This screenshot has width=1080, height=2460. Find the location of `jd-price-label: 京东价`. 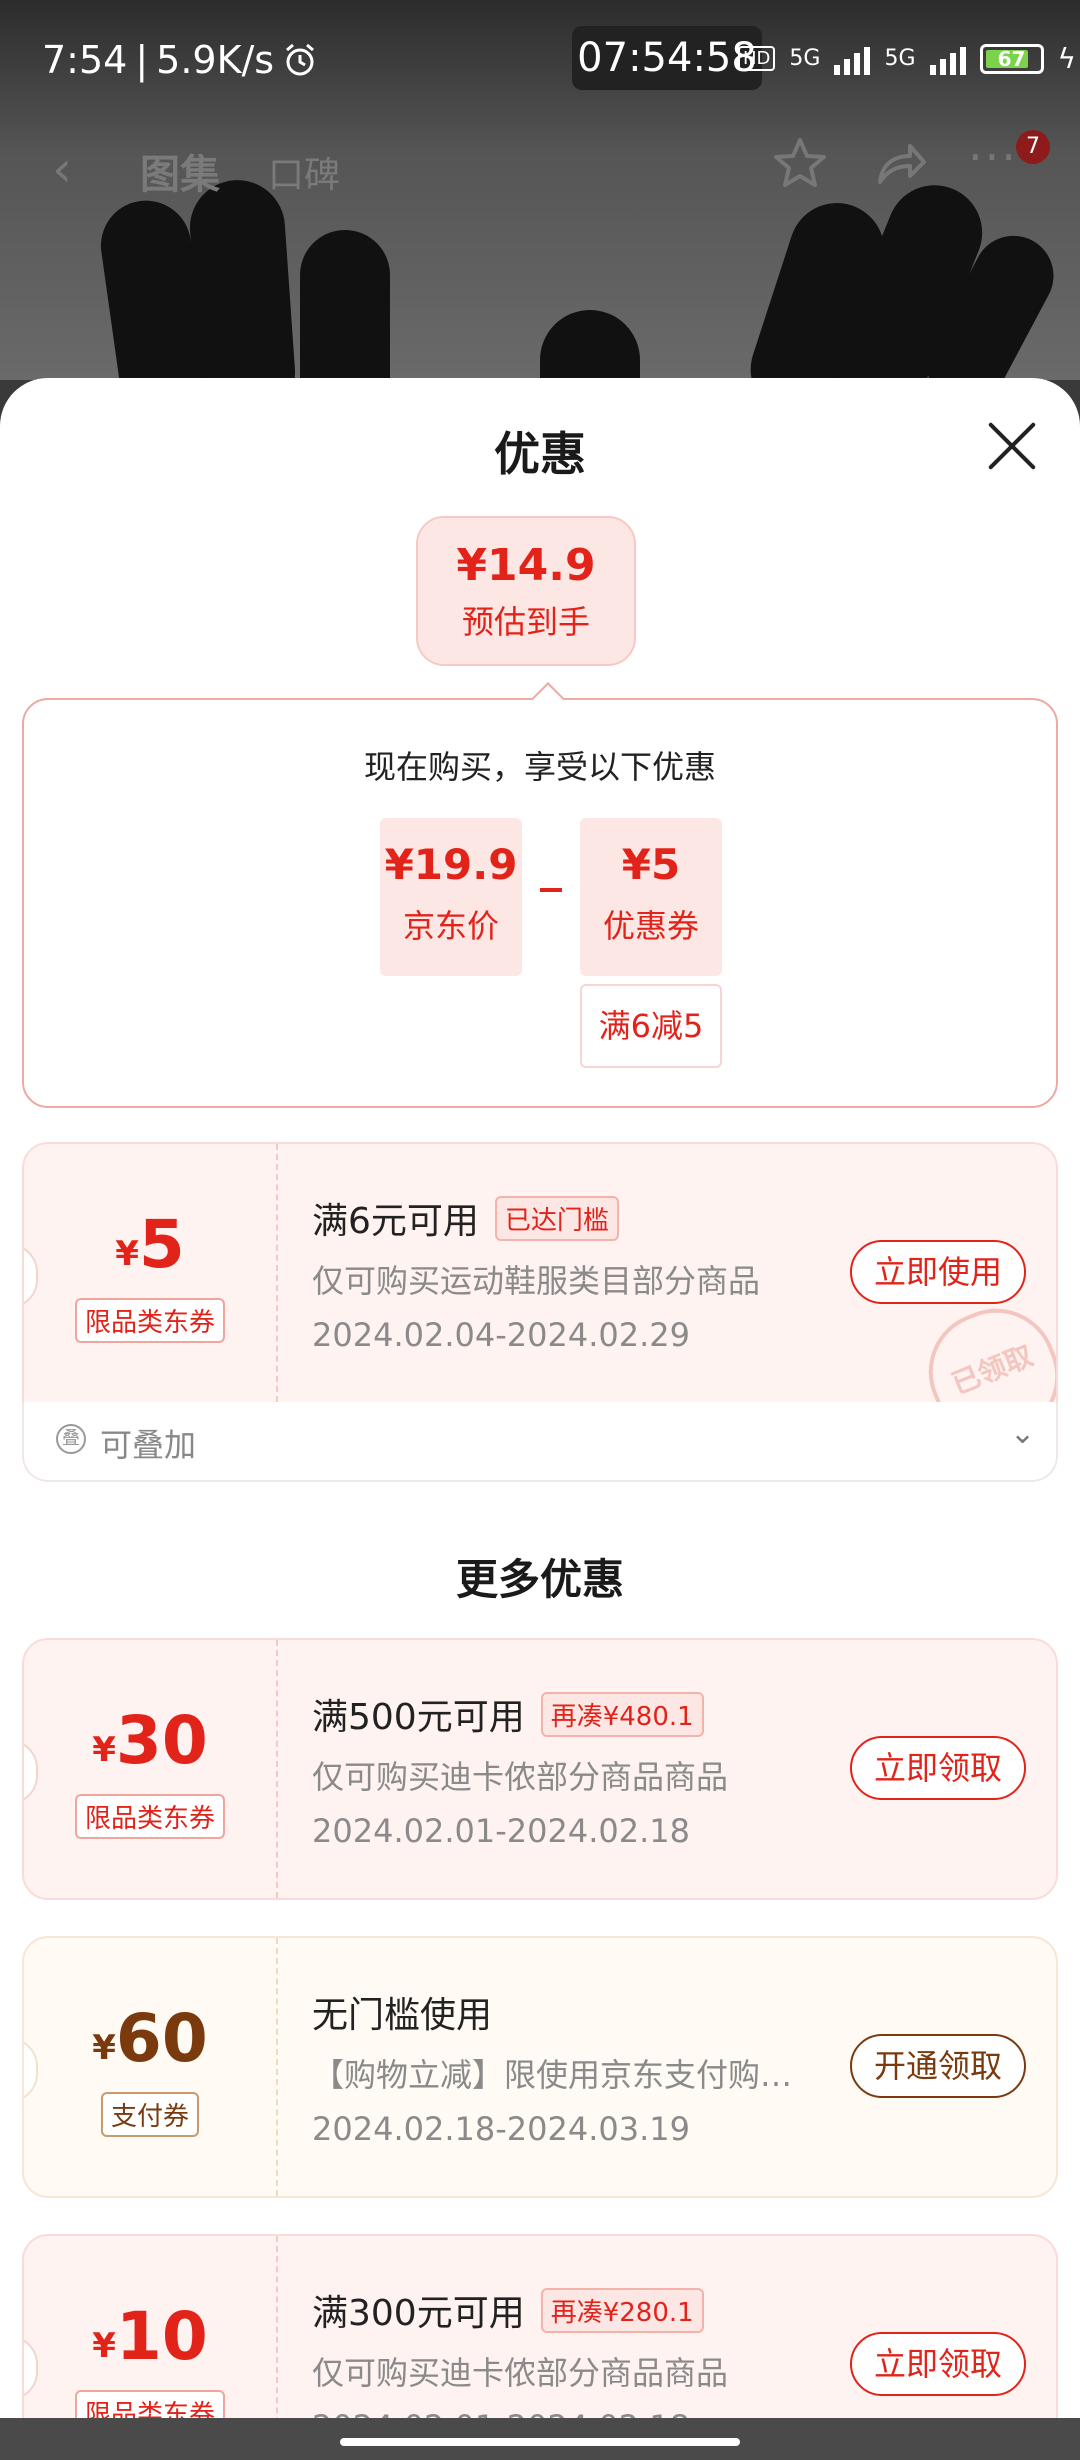

jd-price-label: 京东价 is located at coordinates (450, 926).